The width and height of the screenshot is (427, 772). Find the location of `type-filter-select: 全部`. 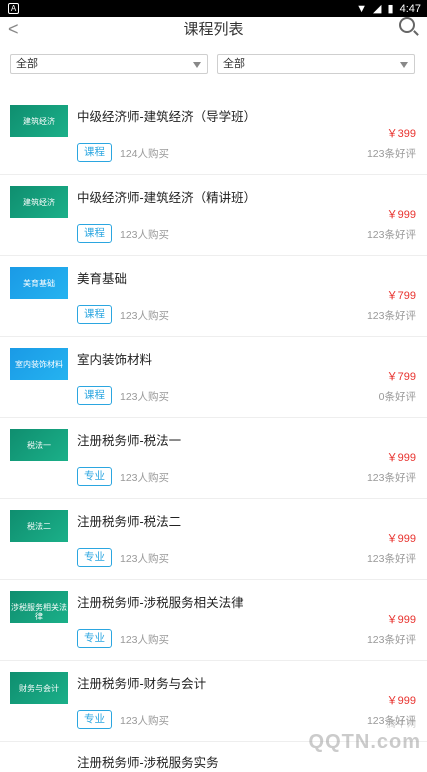

type-filter-select: 全部 is located at coordinates (316, 64).